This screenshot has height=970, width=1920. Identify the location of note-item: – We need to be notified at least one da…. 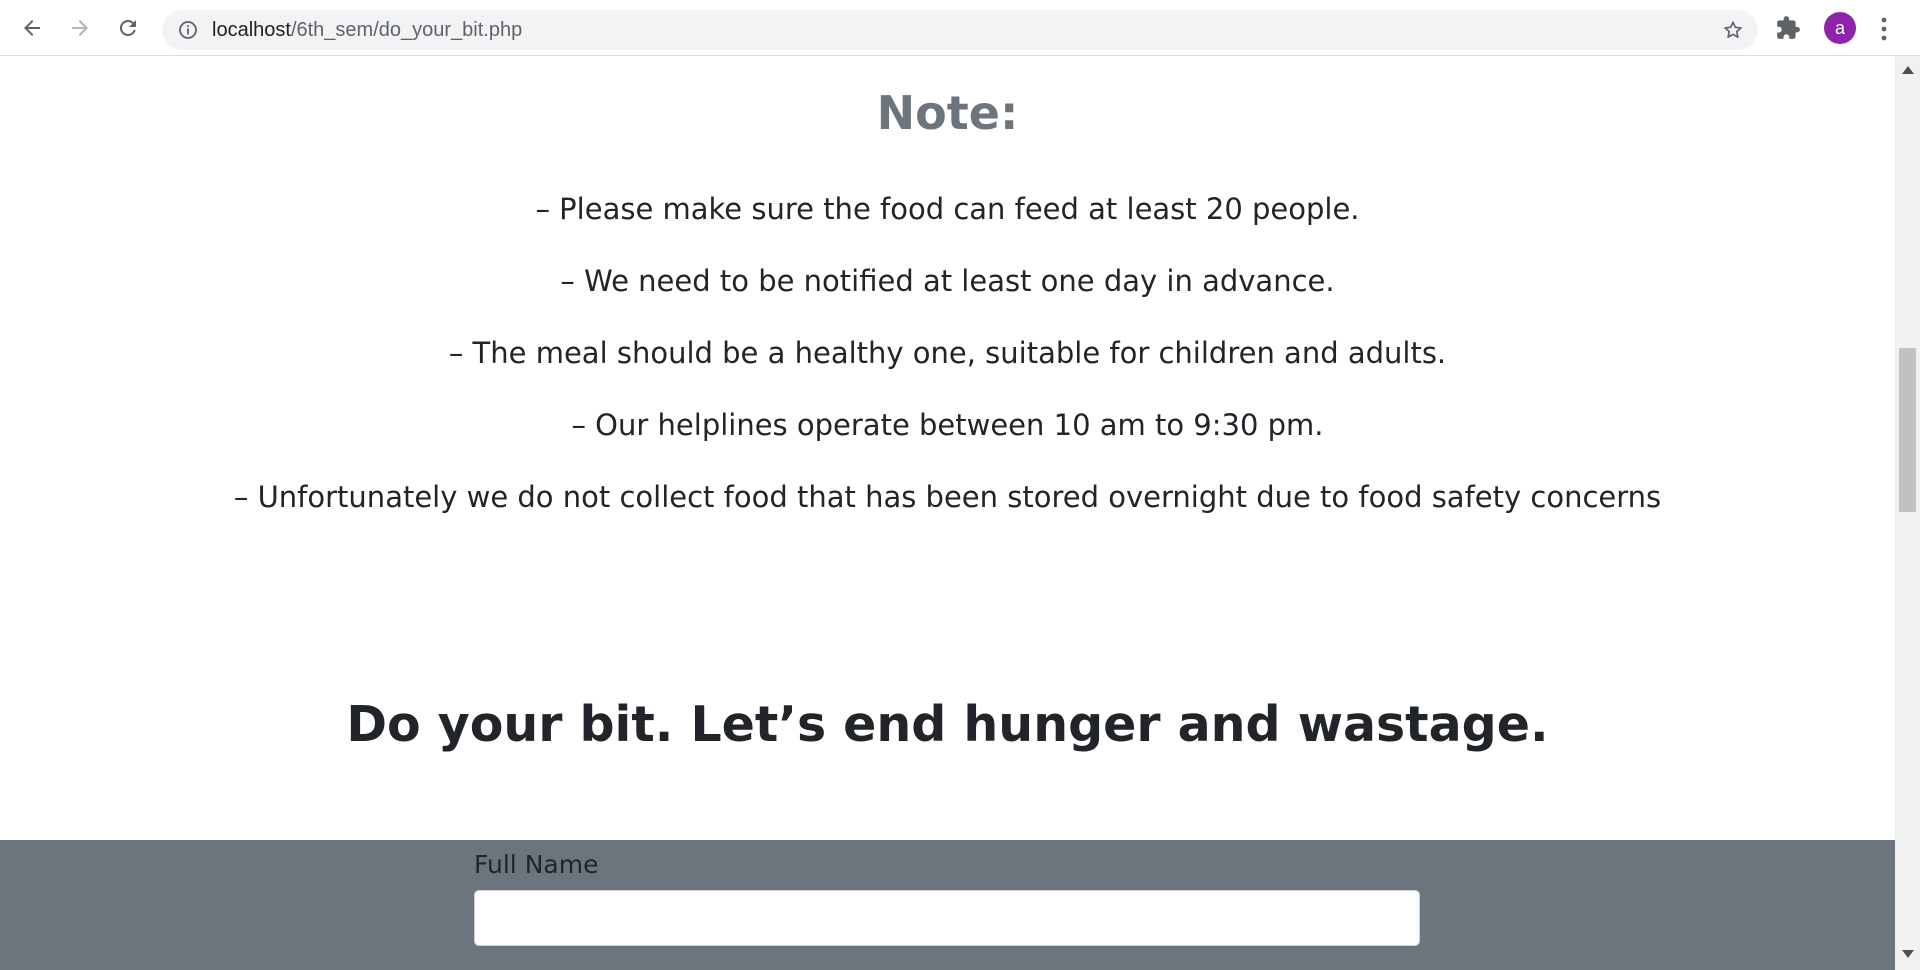
(947, 281).